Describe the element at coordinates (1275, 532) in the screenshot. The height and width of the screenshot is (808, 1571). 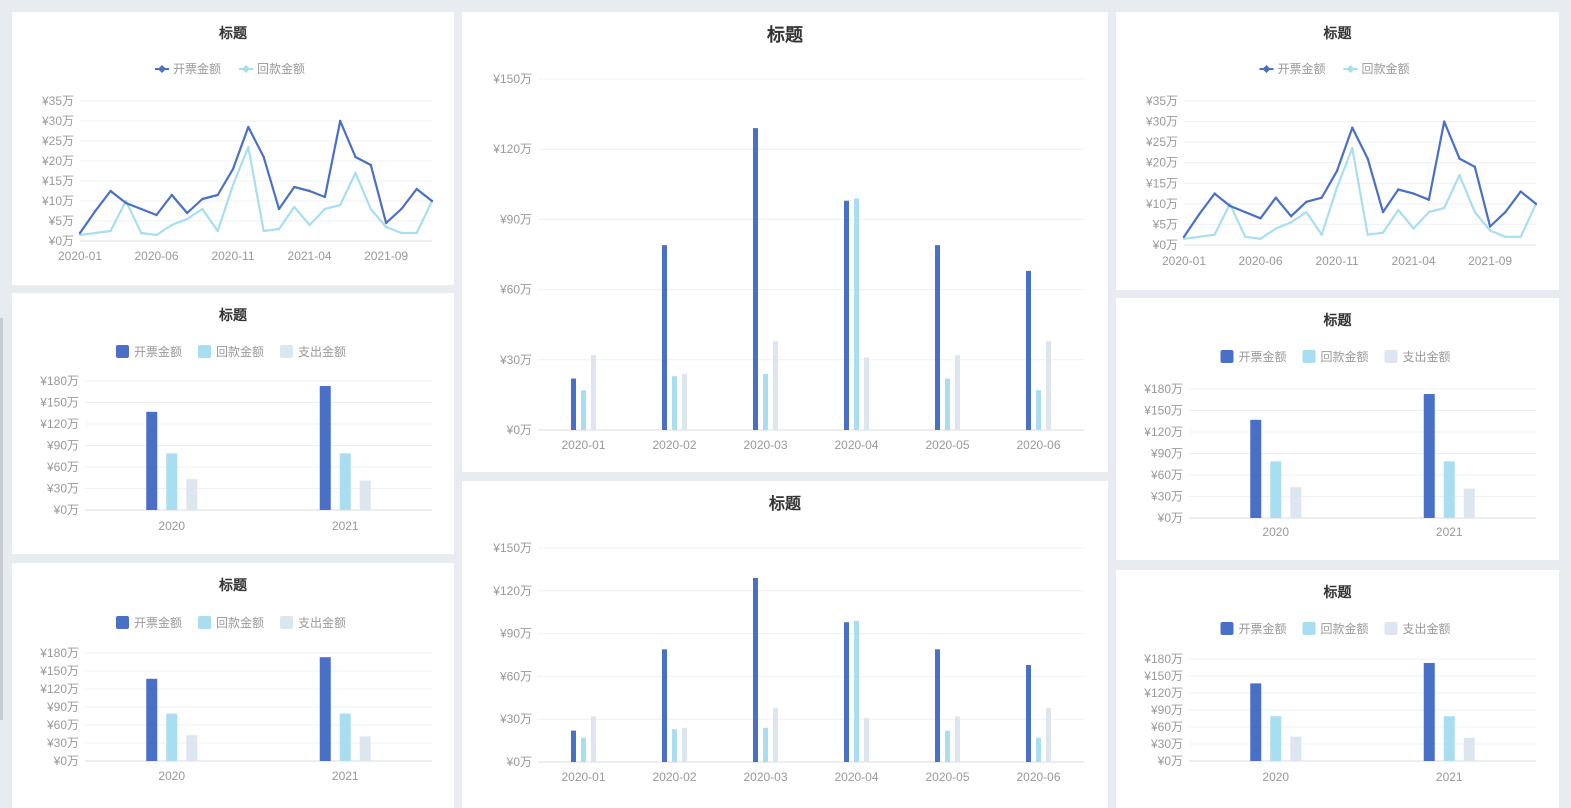
I see `x-tick-label: 2020` at that location.